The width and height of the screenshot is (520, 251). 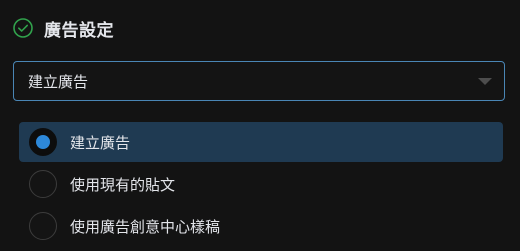 What do you see at coordinates (485, 81) in the screenshot?
I see `caret-down-icon` at bounding box center [485, 81].